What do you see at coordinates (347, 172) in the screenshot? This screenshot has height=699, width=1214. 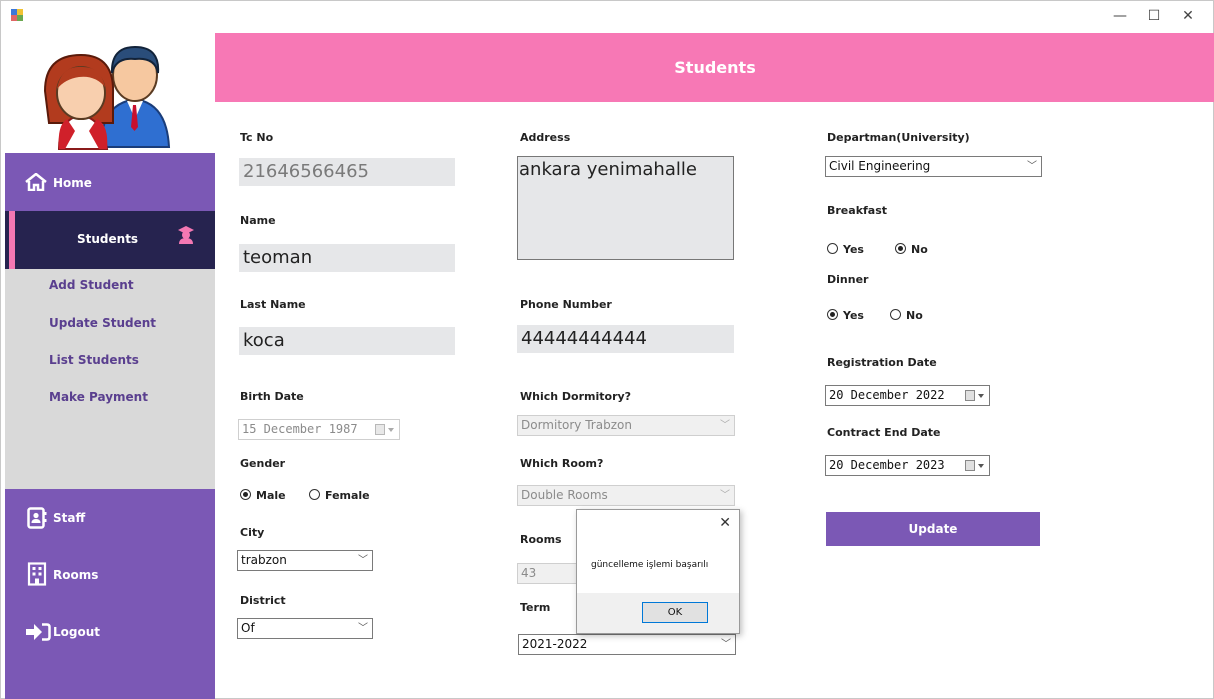 I see `tcno-input: 21646566465` at bounding box center [347, 172].